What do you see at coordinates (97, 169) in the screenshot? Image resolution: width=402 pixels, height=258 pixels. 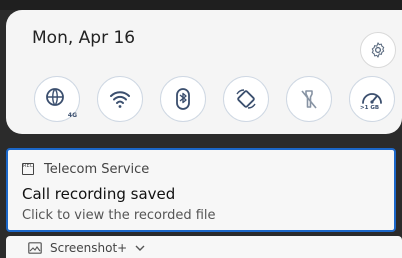 I see `notification-app-name: Telecom Service` at bounding box center [97, 169].